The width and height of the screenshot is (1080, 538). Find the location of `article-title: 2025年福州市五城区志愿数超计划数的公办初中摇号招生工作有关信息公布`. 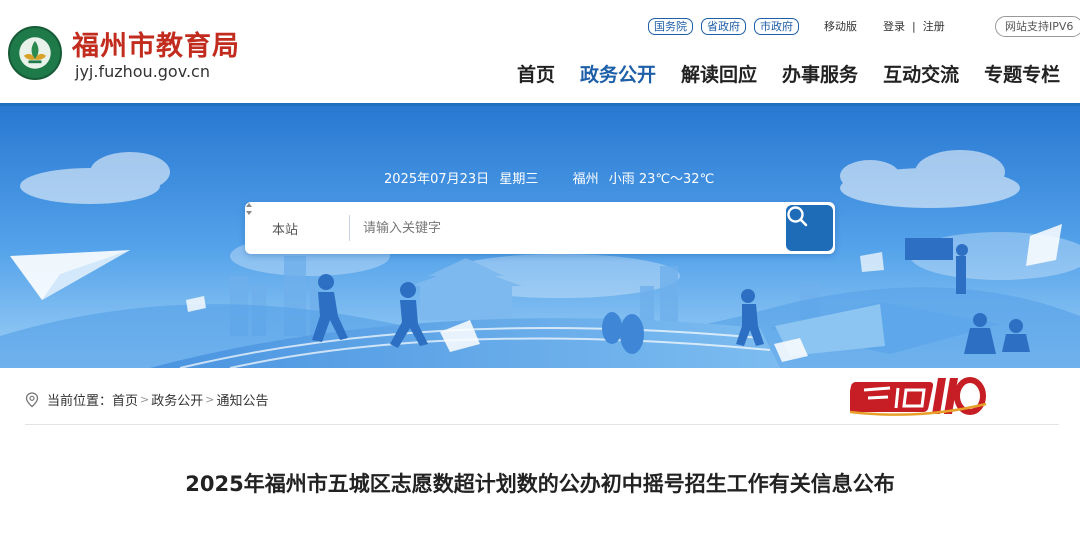

article-title: 2025年福州市五城区志愿数超计划数的公办初中摇号招生工作有关信息公布 is located at coordinates (540, 484).